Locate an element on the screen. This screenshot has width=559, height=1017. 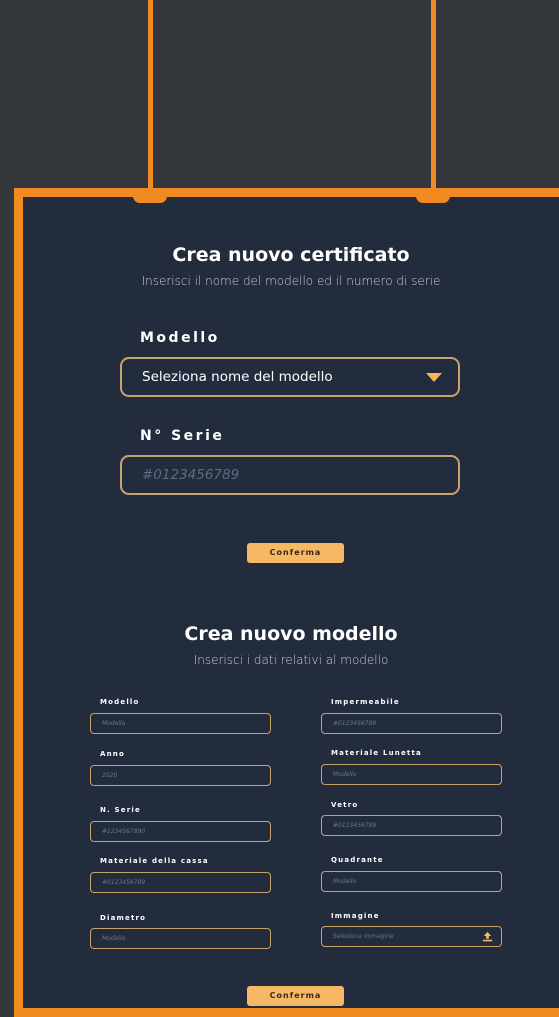
serial-input: #0123456789 is located at coordinates (290, 475).